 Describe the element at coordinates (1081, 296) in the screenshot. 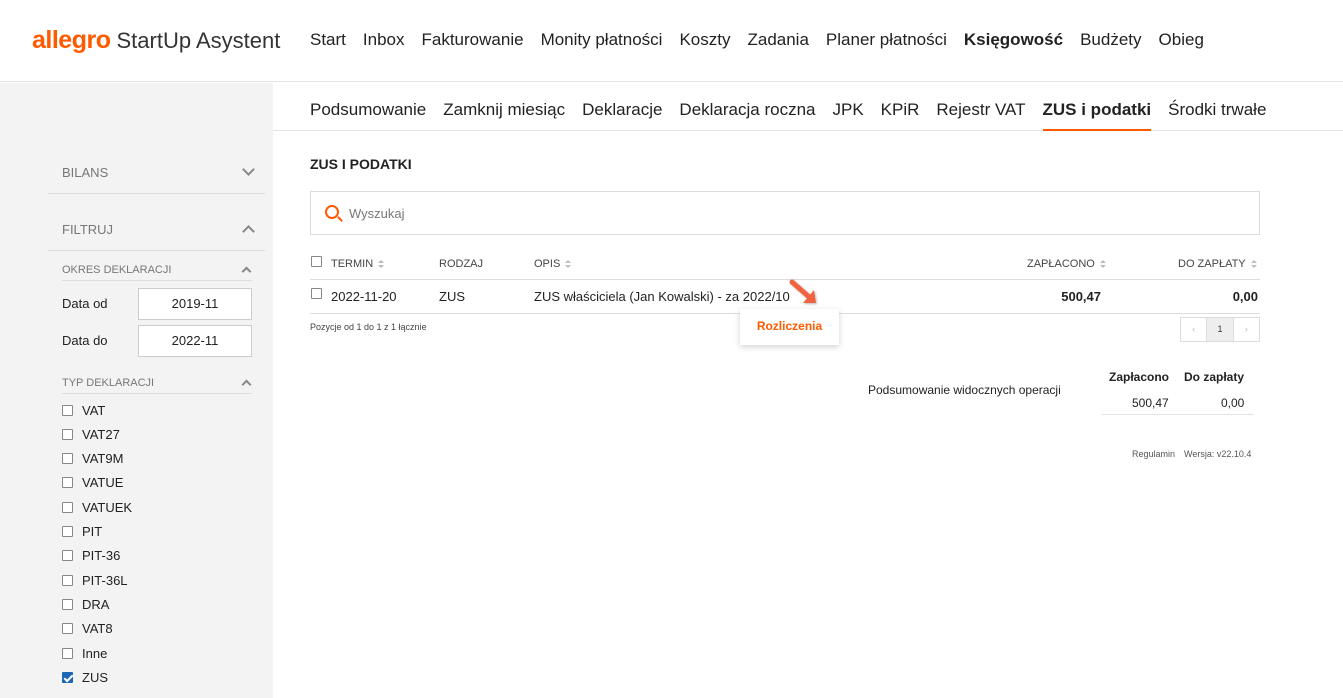

I see `cell-zaplacono: 500,47` at that location.